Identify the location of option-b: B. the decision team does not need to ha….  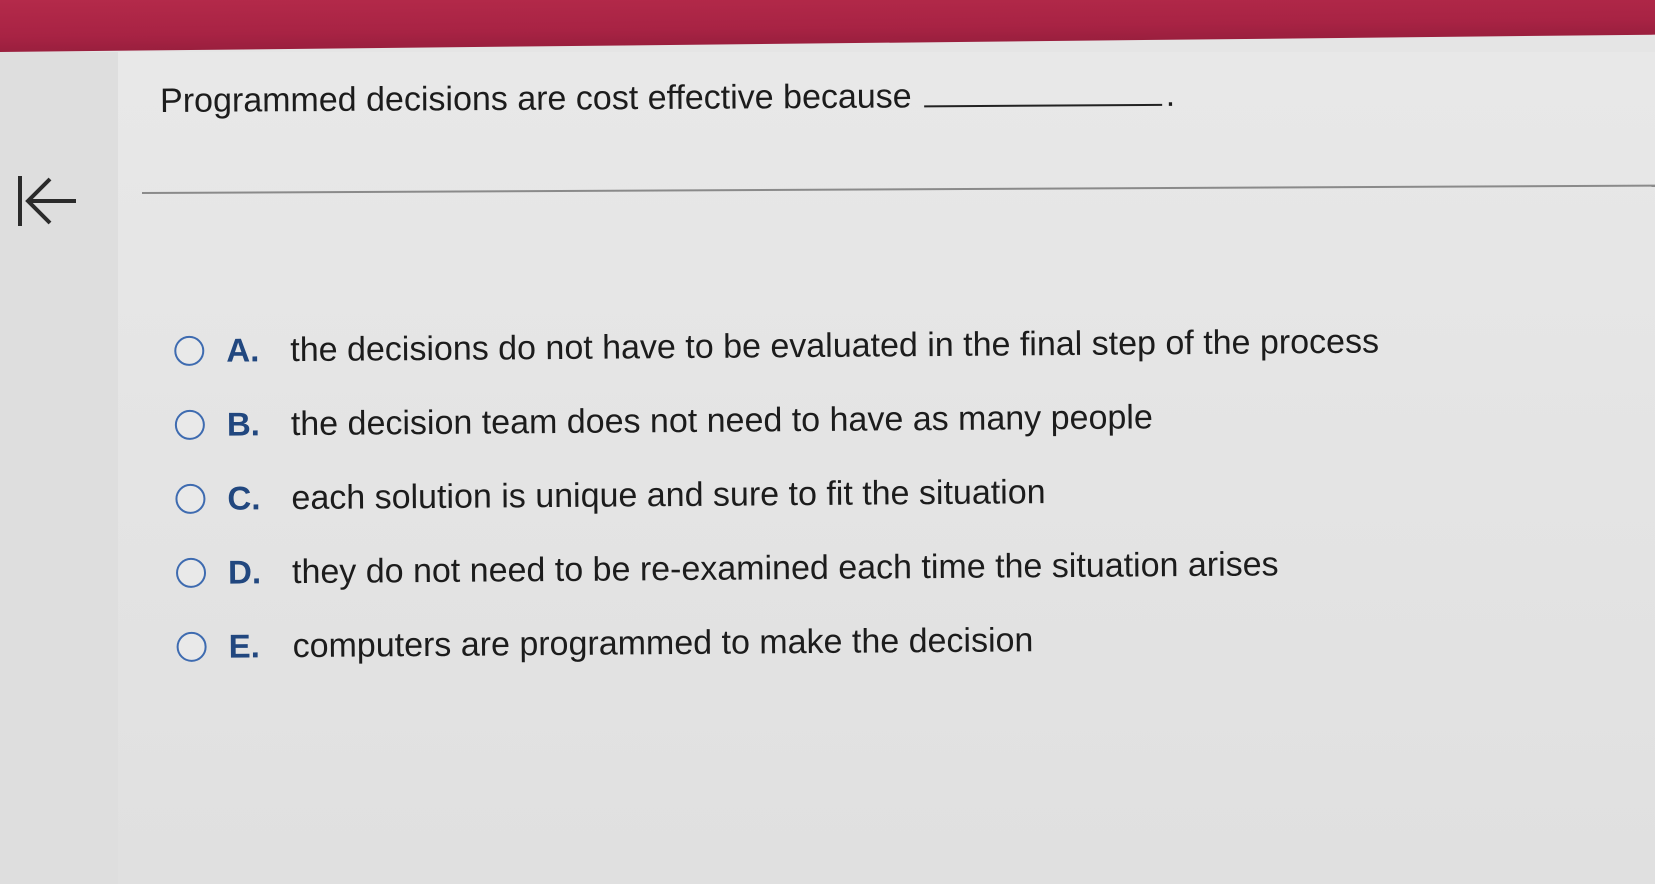
(875, 419).